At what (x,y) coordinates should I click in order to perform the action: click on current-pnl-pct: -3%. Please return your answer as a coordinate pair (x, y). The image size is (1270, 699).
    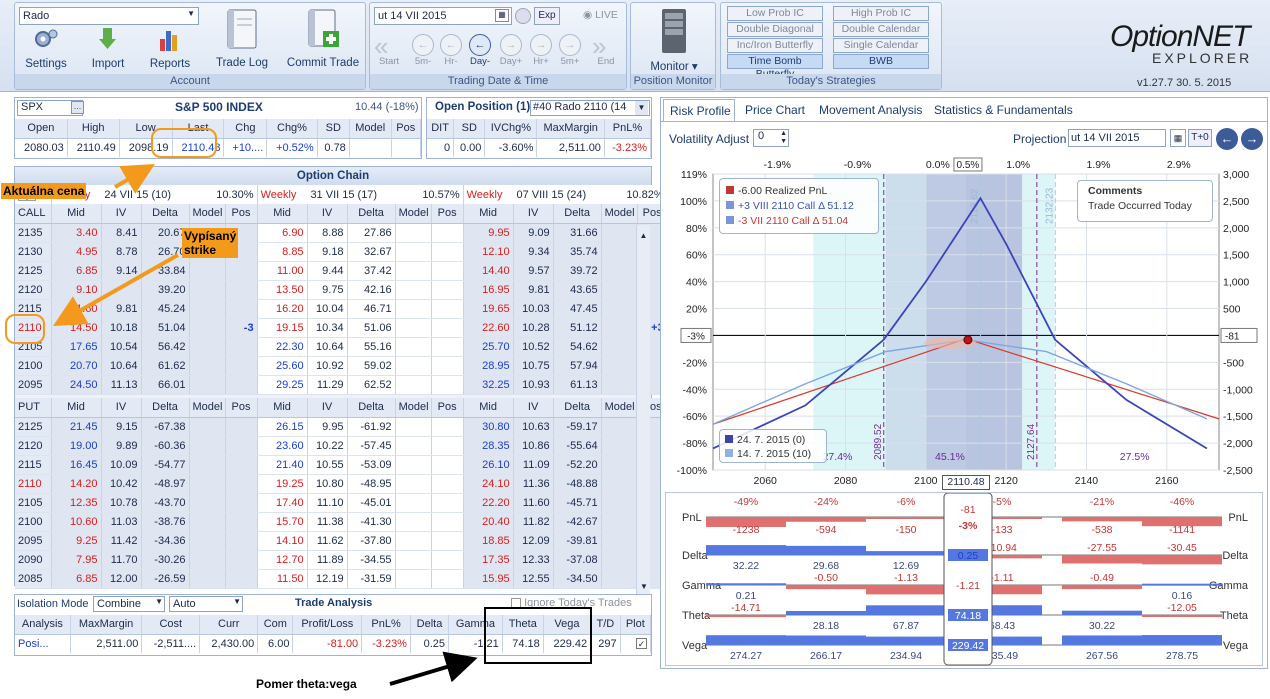
    Looking at the image, I should click on (968, 526).